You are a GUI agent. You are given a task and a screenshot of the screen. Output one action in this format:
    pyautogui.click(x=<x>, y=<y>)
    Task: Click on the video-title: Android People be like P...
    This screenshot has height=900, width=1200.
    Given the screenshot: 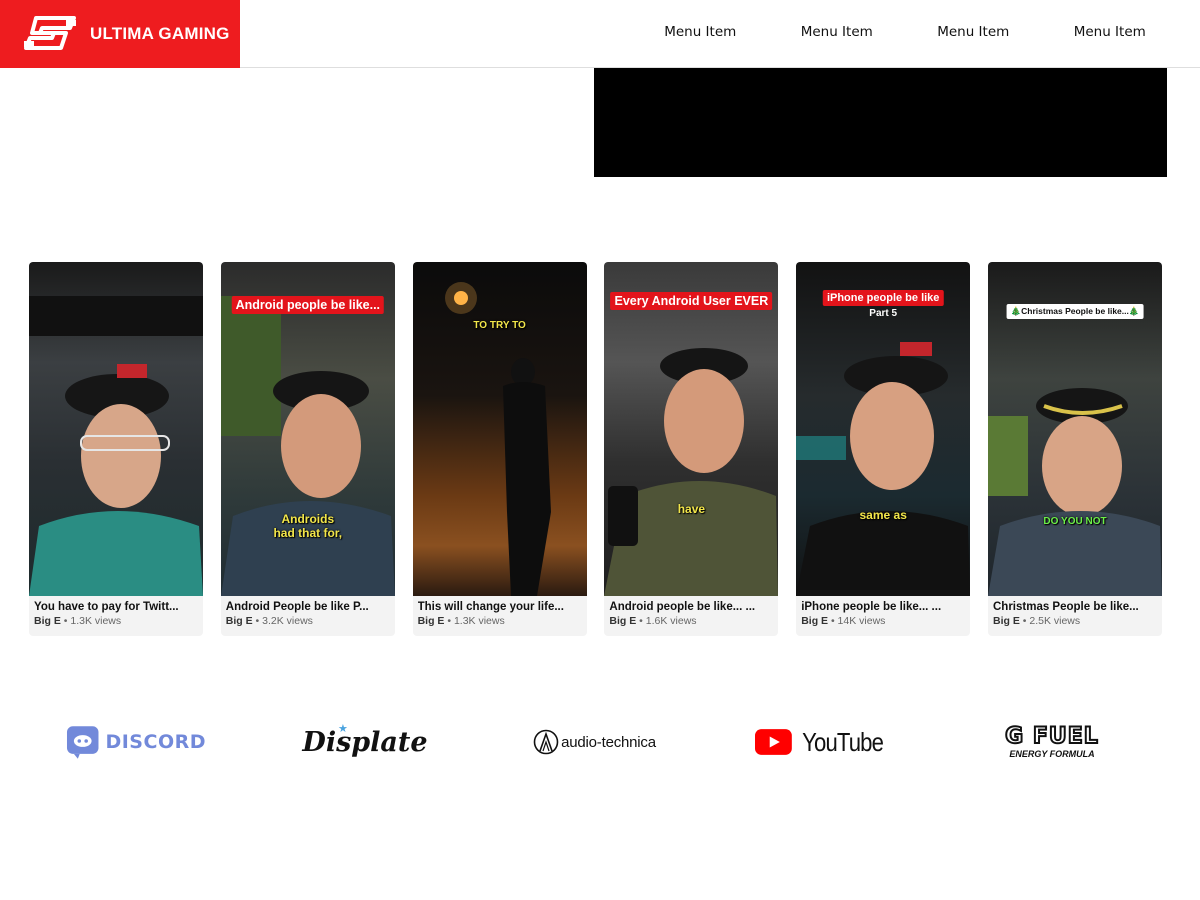 What is the action you would take?
    pyautogui.click(x=308, y=607)
    